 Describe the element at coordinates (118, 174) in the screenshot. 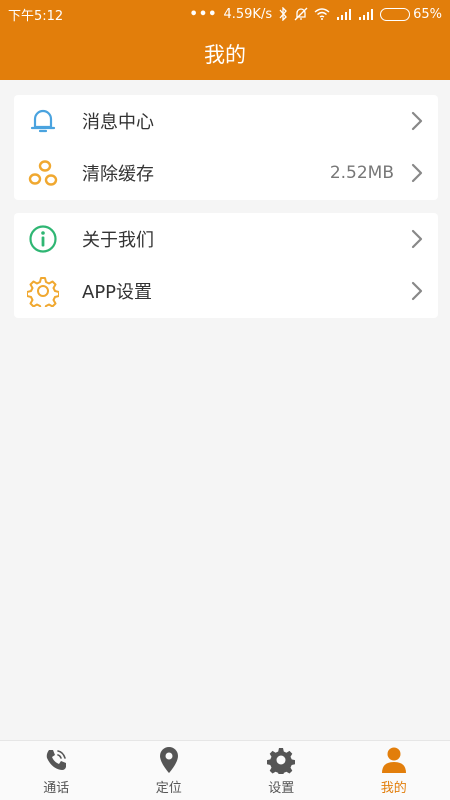

I see `clear-cache-label: 清除缓存` at that location.